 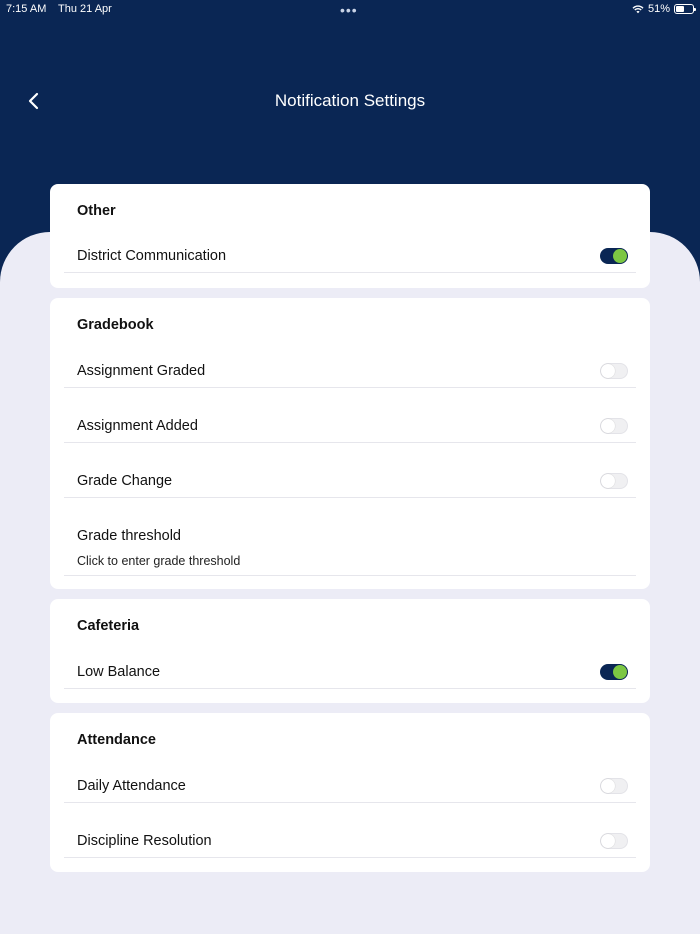 I want to click on battery-icon, so click(x=685, y=9).